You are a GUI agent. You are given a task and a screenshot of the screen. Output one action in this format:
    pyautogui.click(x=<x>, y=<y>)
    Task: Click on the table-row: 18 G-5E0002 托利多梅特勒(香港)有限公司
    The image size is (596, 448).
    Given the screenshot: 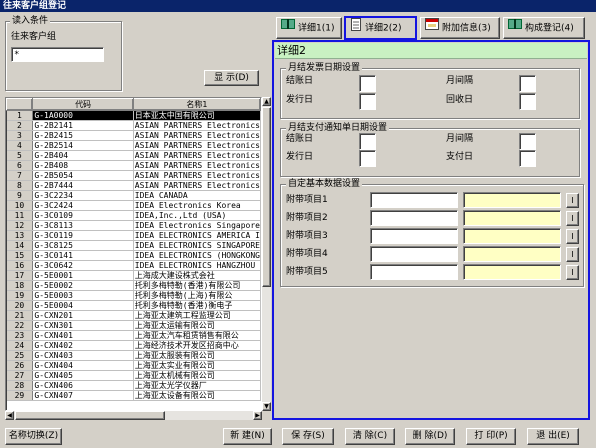 What is the action you would take?
    pyautogui.click(x=133, y=285)
    